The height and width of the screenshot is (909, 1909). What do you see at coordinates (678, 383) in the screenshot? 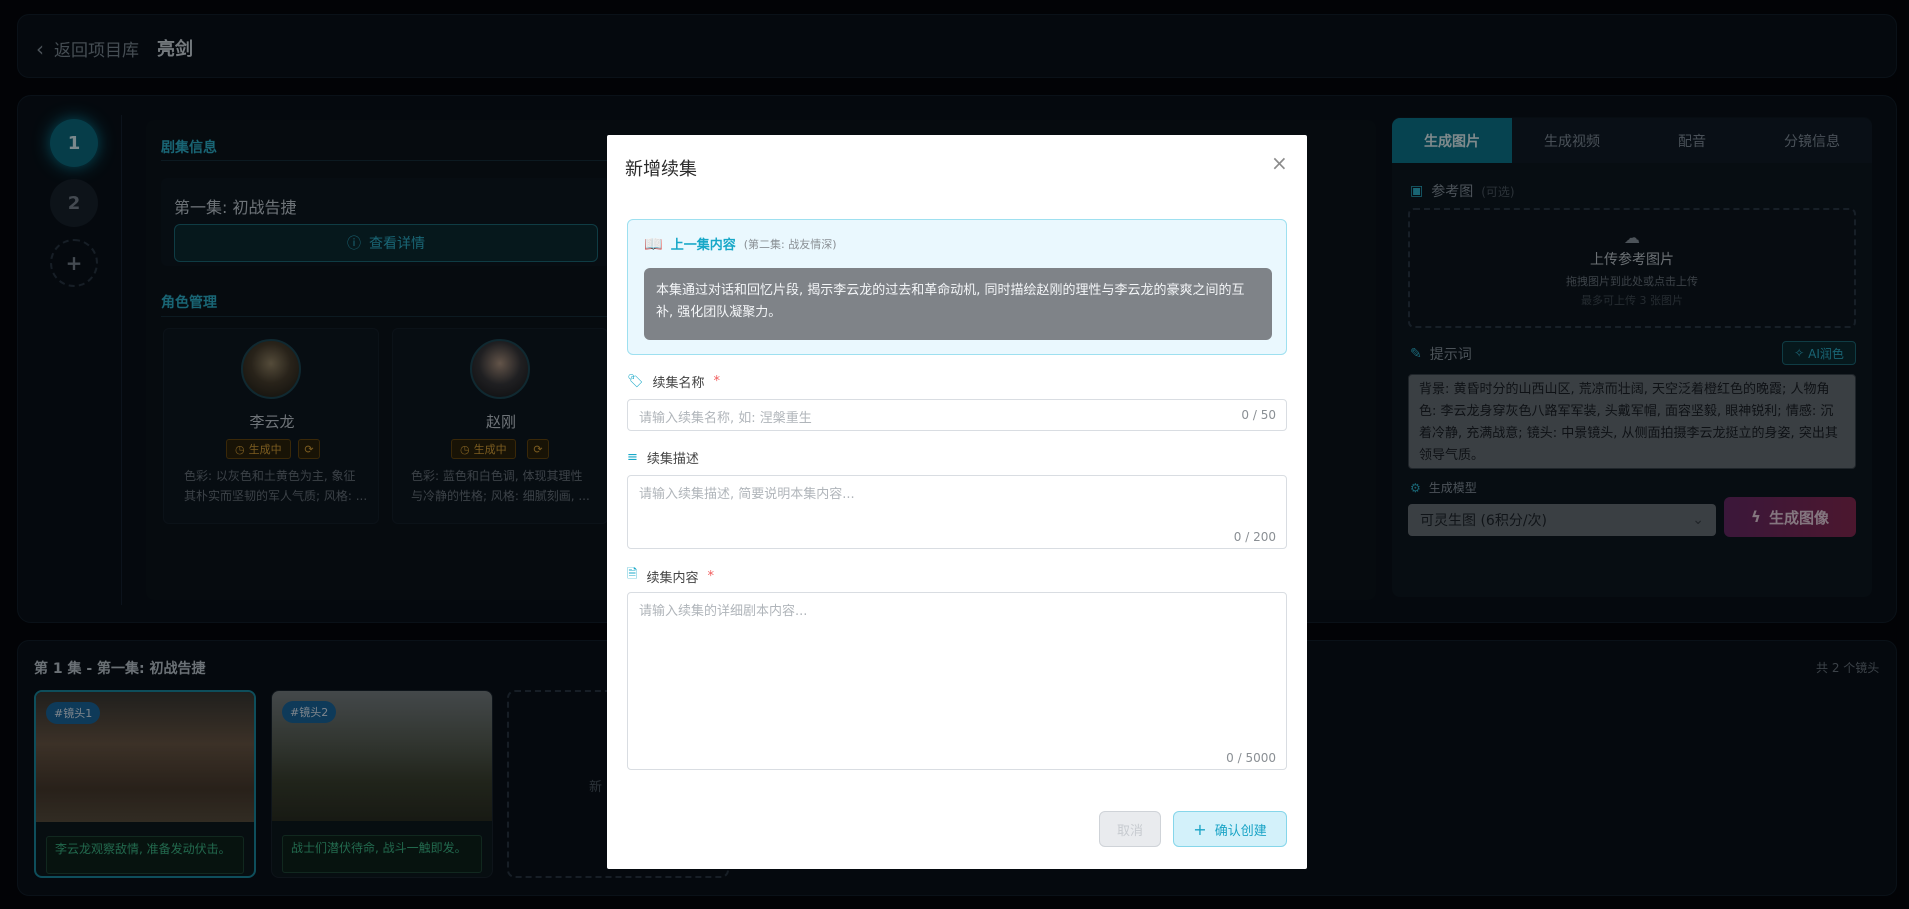
I see `name-label-text: 续集名称` at bounding box center [678, 383].